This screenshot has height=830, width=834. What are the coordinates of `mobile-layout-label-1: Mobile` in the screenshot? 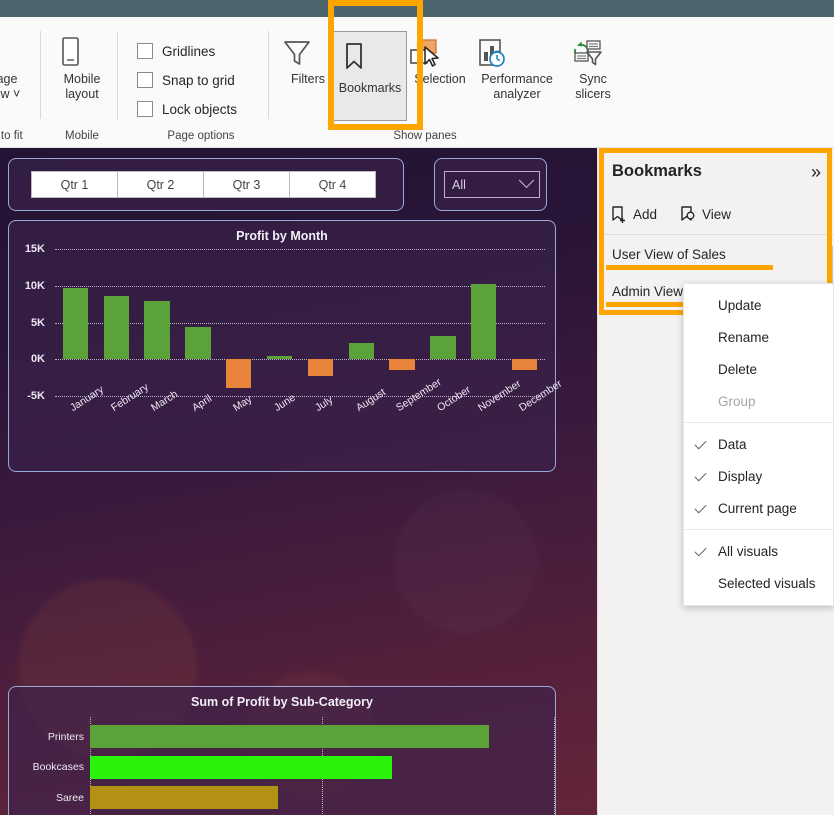 It's located at (82, 79).